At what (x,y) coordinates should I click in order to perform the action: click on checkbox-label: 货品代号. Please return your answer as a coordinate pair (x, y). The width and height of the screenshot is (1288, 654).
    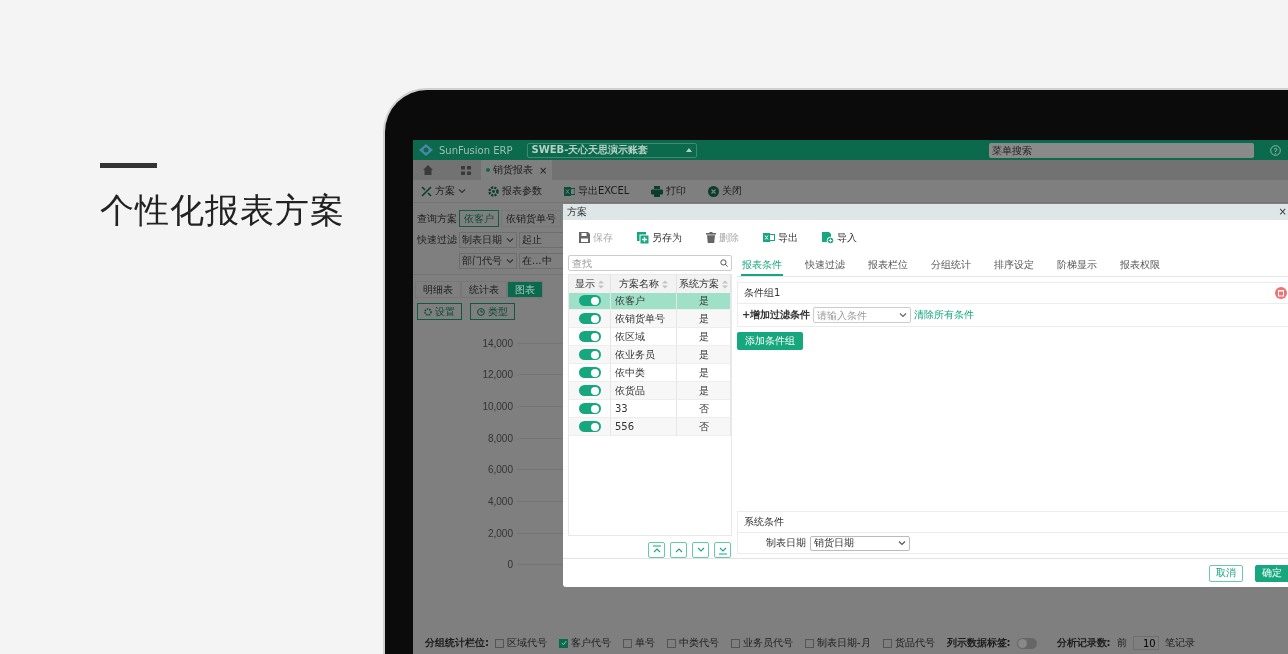
    Looking at the image, I should click on (914, 643).